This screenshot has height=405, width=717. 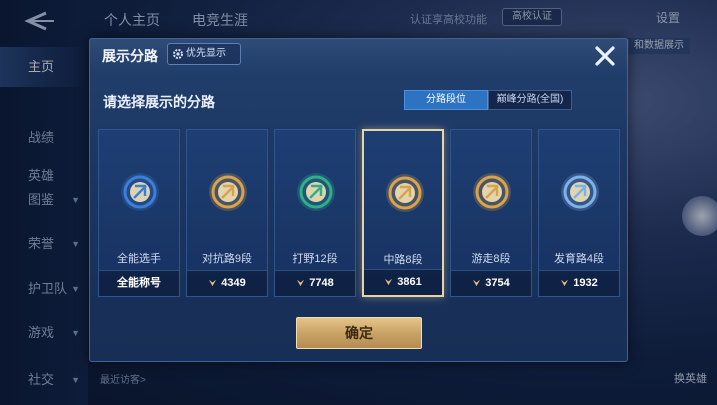 I want to click on priority-display-label: 优先显示, so click(x=206, y=53).